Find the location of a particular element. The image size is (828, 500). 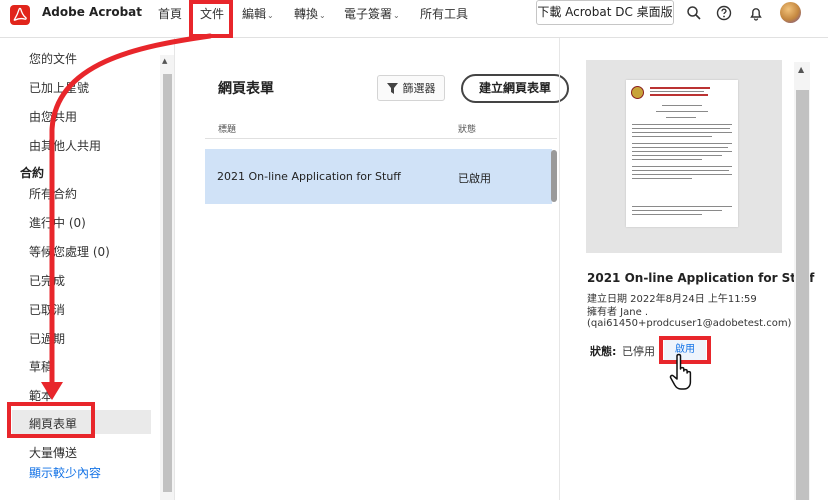

hand-pointer-icon is located at coordinates (684, 373).